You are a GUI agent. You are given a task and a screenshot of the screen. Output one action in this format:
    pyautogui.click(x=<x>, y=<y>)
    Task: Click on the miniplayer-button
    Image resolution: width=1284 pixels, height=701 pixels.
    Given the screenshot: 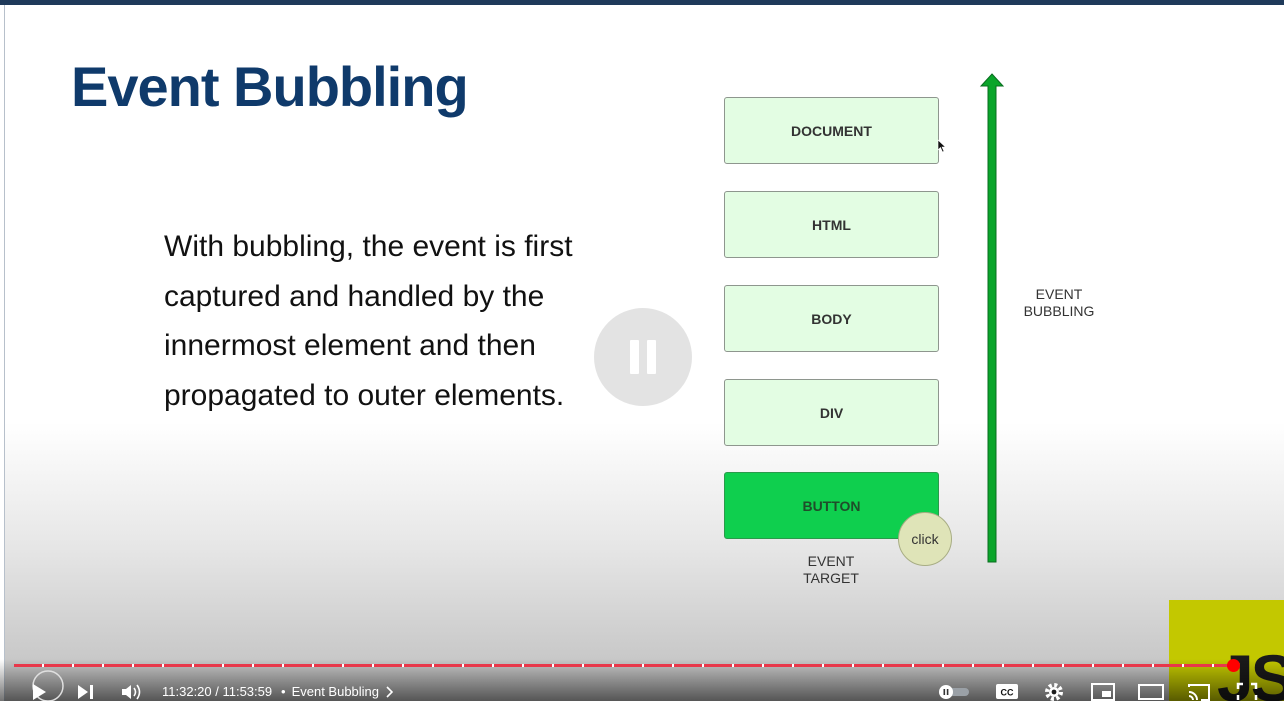 What is the action you would take?
    pyautogui.click(x=1103, y=691)
    